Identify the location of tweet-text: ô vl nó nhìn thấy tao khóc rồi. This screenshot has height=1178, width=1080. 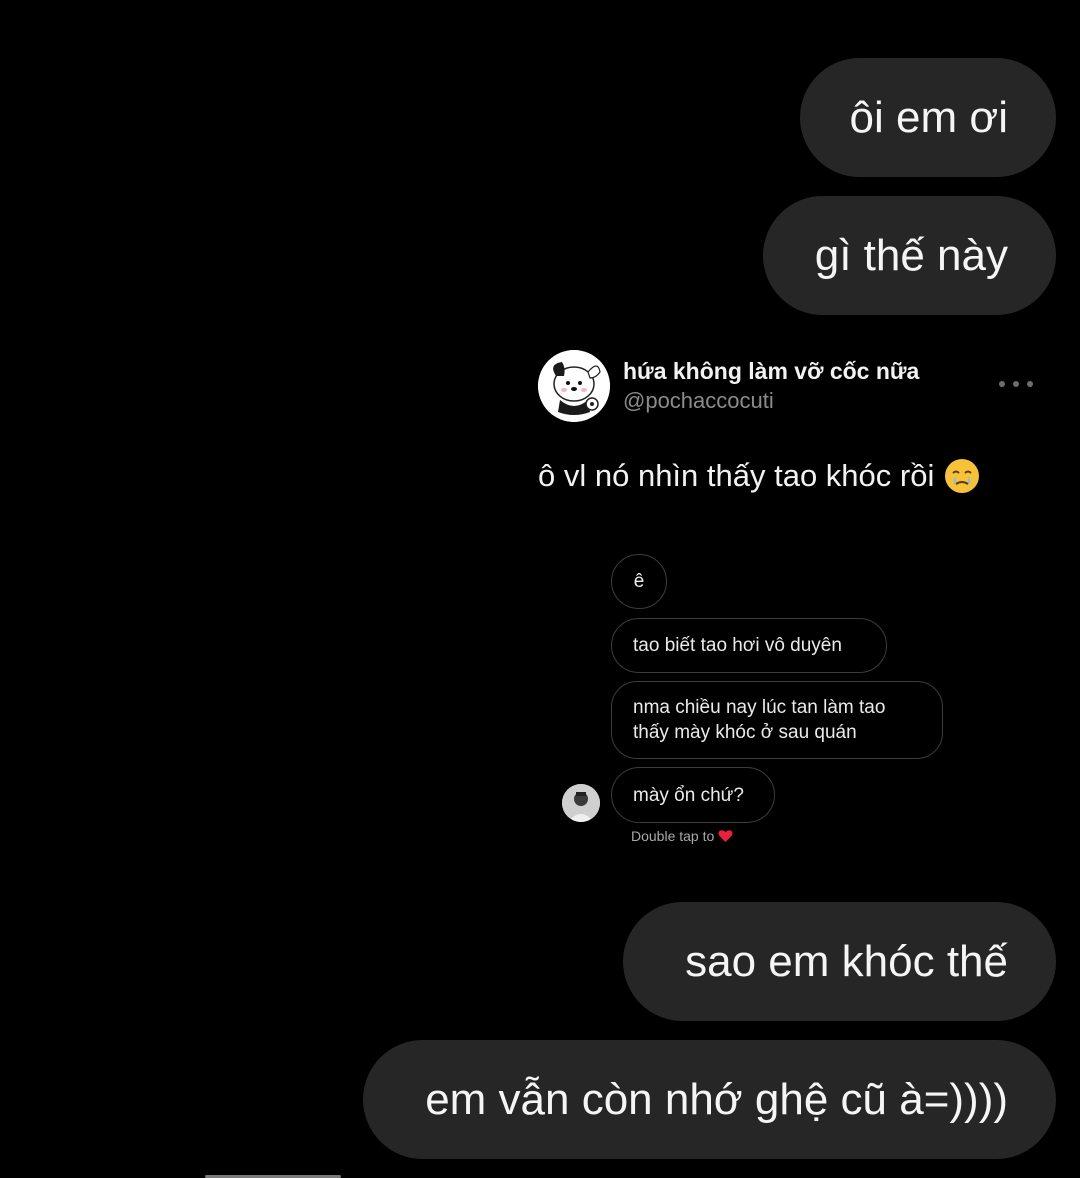
(759, 476).